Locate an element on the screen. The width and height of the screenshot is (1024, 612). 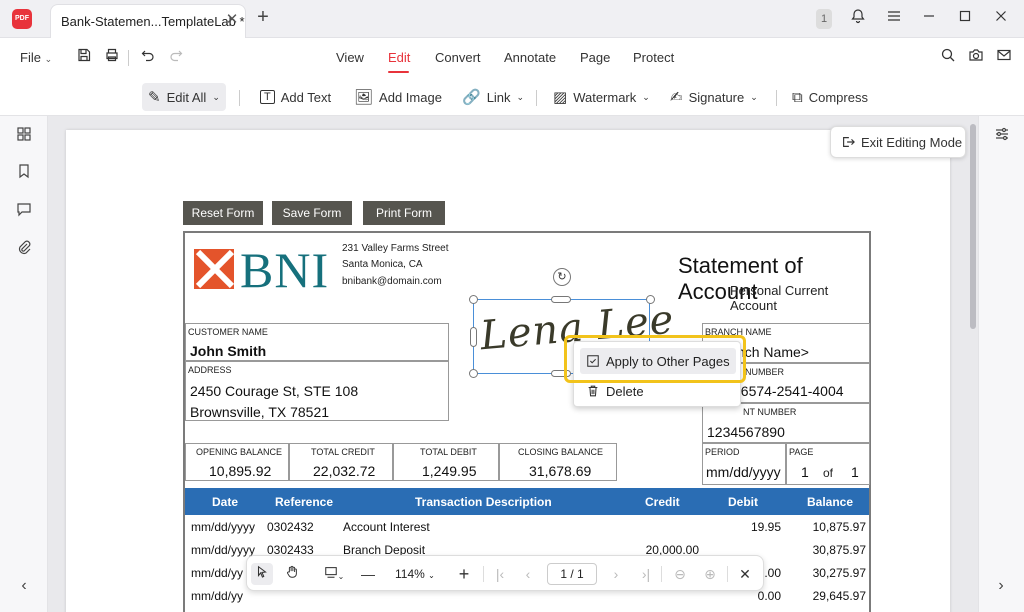
search-icon is located at coordinates (948, 58).